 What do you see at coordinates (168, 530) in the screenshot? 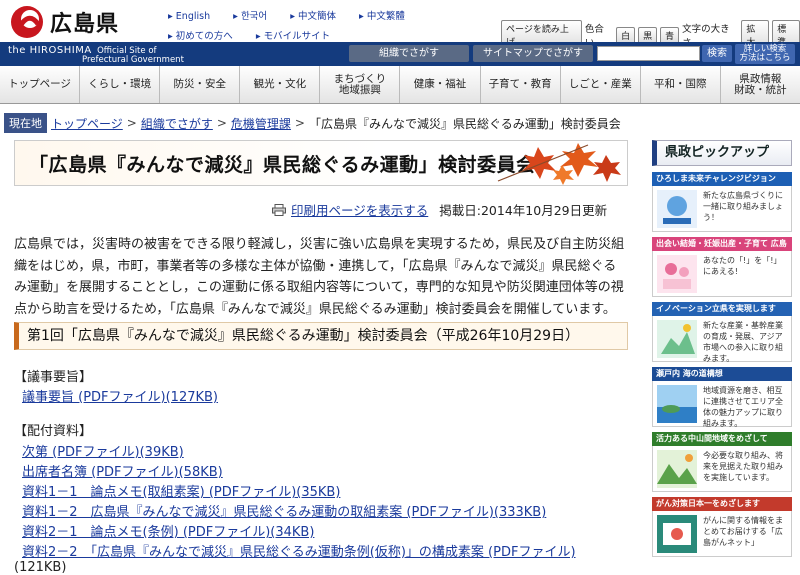
I see `material-link: 資料2－1 論点メモ(条例) (PDFファイル)(34KB)` at bounding box center [168, 530].